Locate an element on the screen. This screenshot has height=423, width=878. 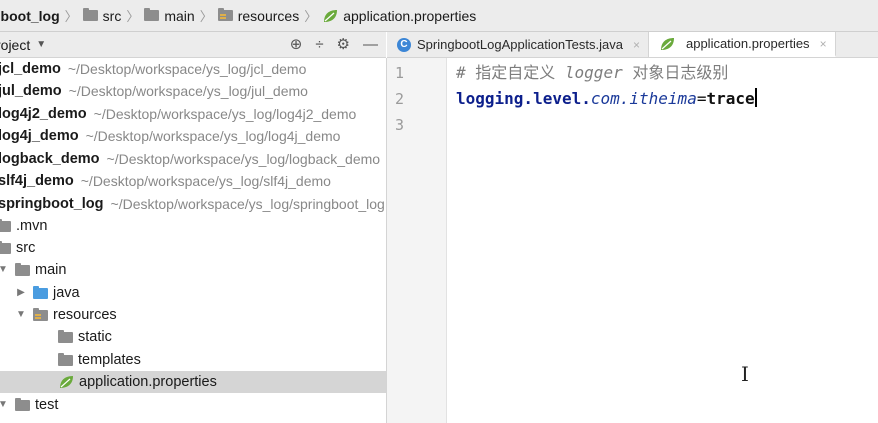
breadcrumb-src: src is located at coordinates (101, 15).